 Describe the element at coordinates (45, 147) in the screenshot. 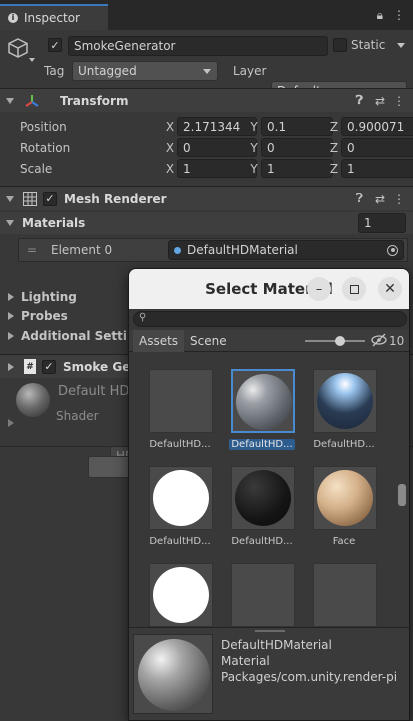

I see `transform-row-label: Rotation` at that location.